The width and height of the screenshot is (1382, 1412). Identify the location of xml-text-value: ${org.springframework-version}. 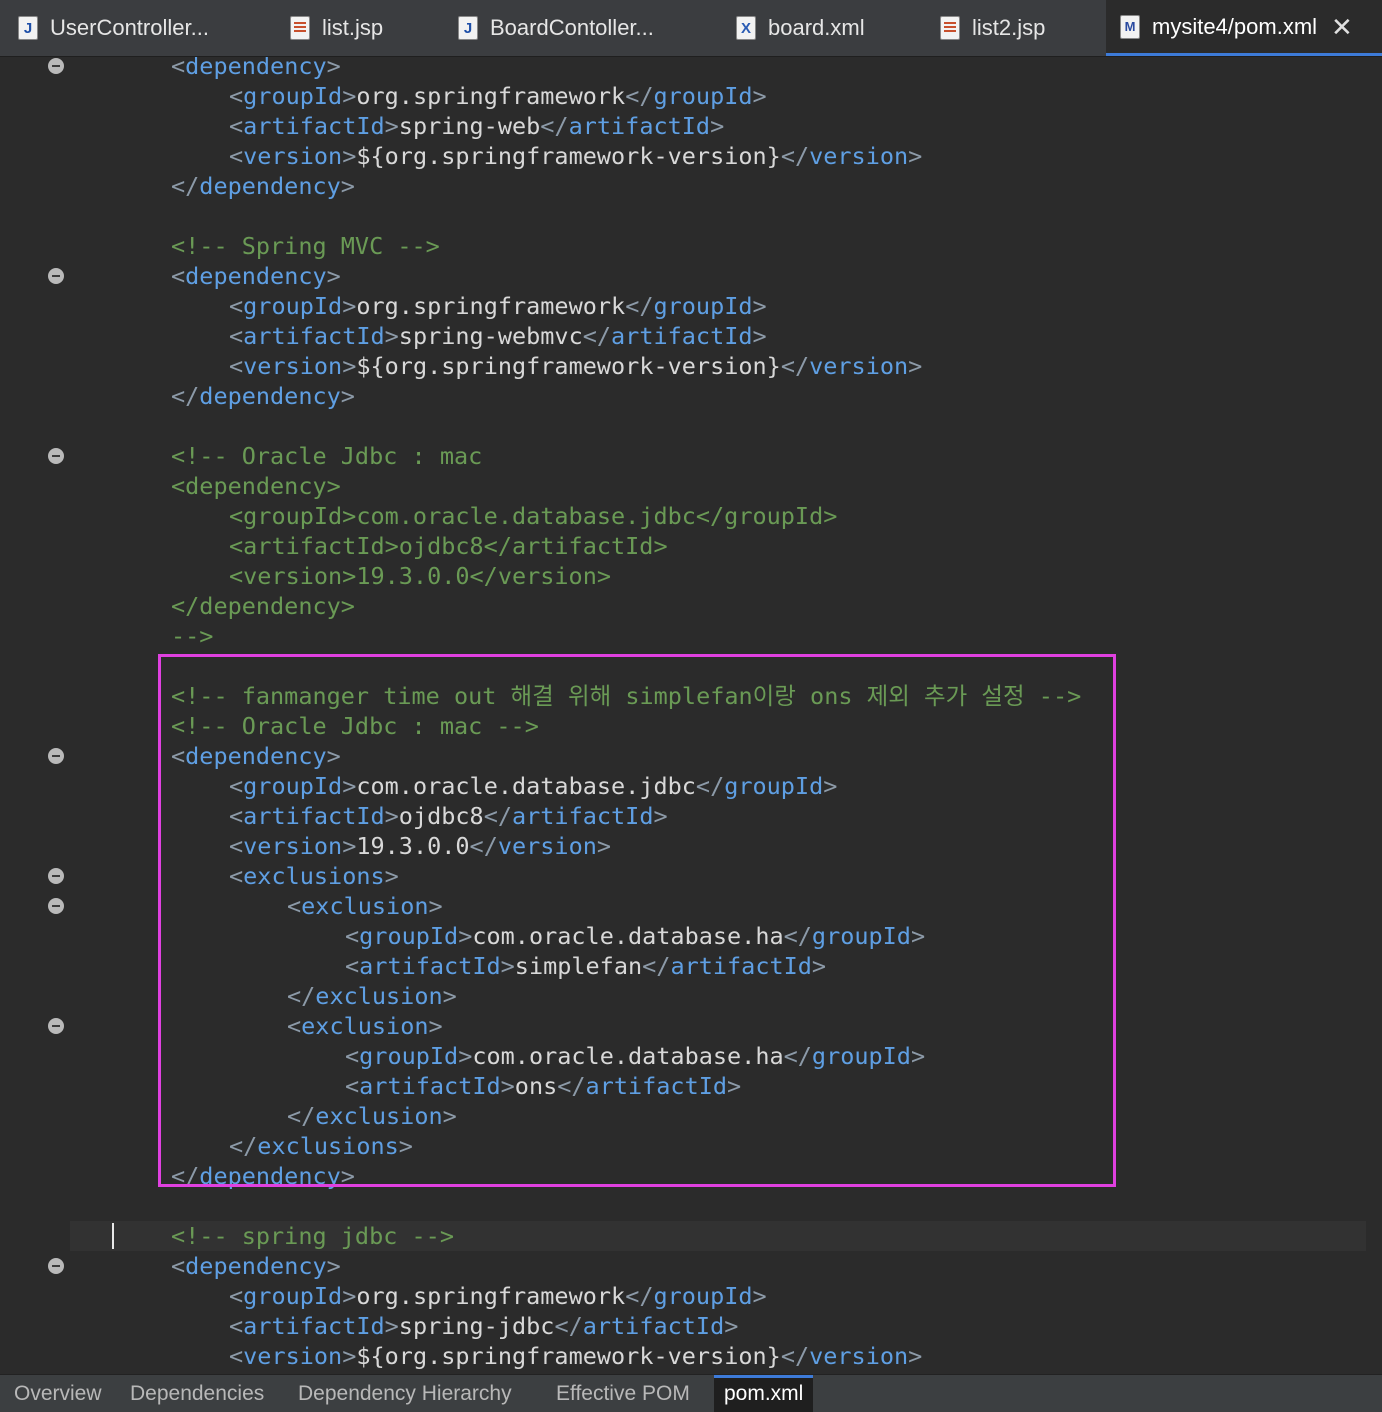
(568, 1356).